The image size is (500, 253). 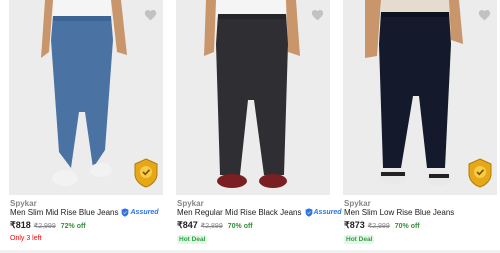 What do you see at coordinates (399, 212) in the screenshot?
I see `product-title: Men Slim Low Rise Blue Jeans` at bounding box center [399, 212].